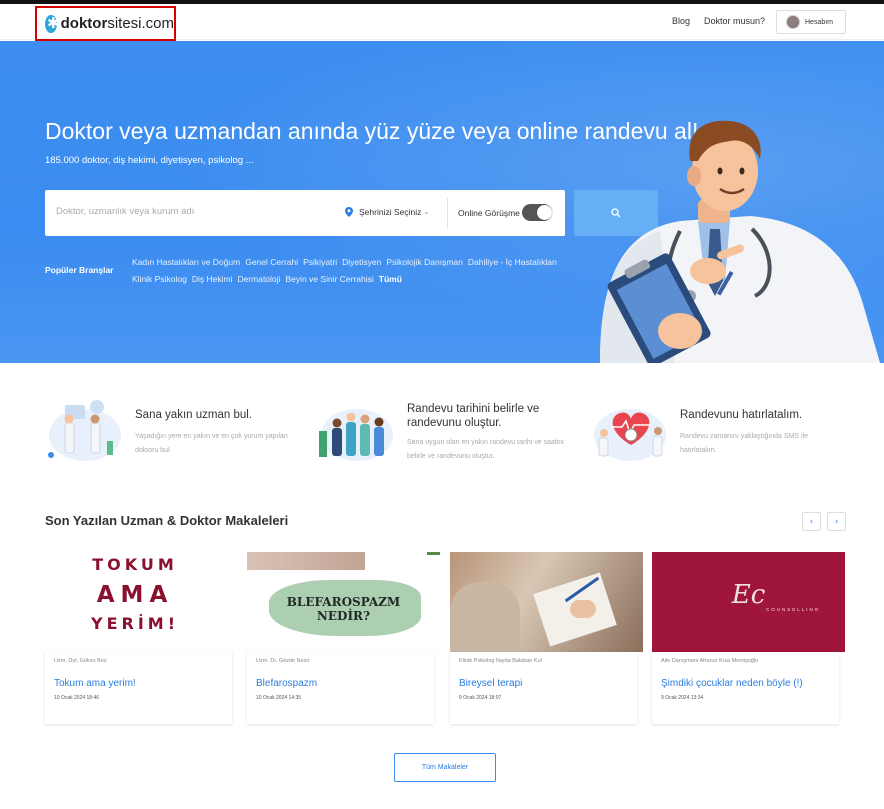 The image size is (884, 809). What do you see at coordinates (329, 279) in the screenshot?
I see `popular-item: Beyin ve Sinir Cerrahisi` at bounding box center [329, 279].